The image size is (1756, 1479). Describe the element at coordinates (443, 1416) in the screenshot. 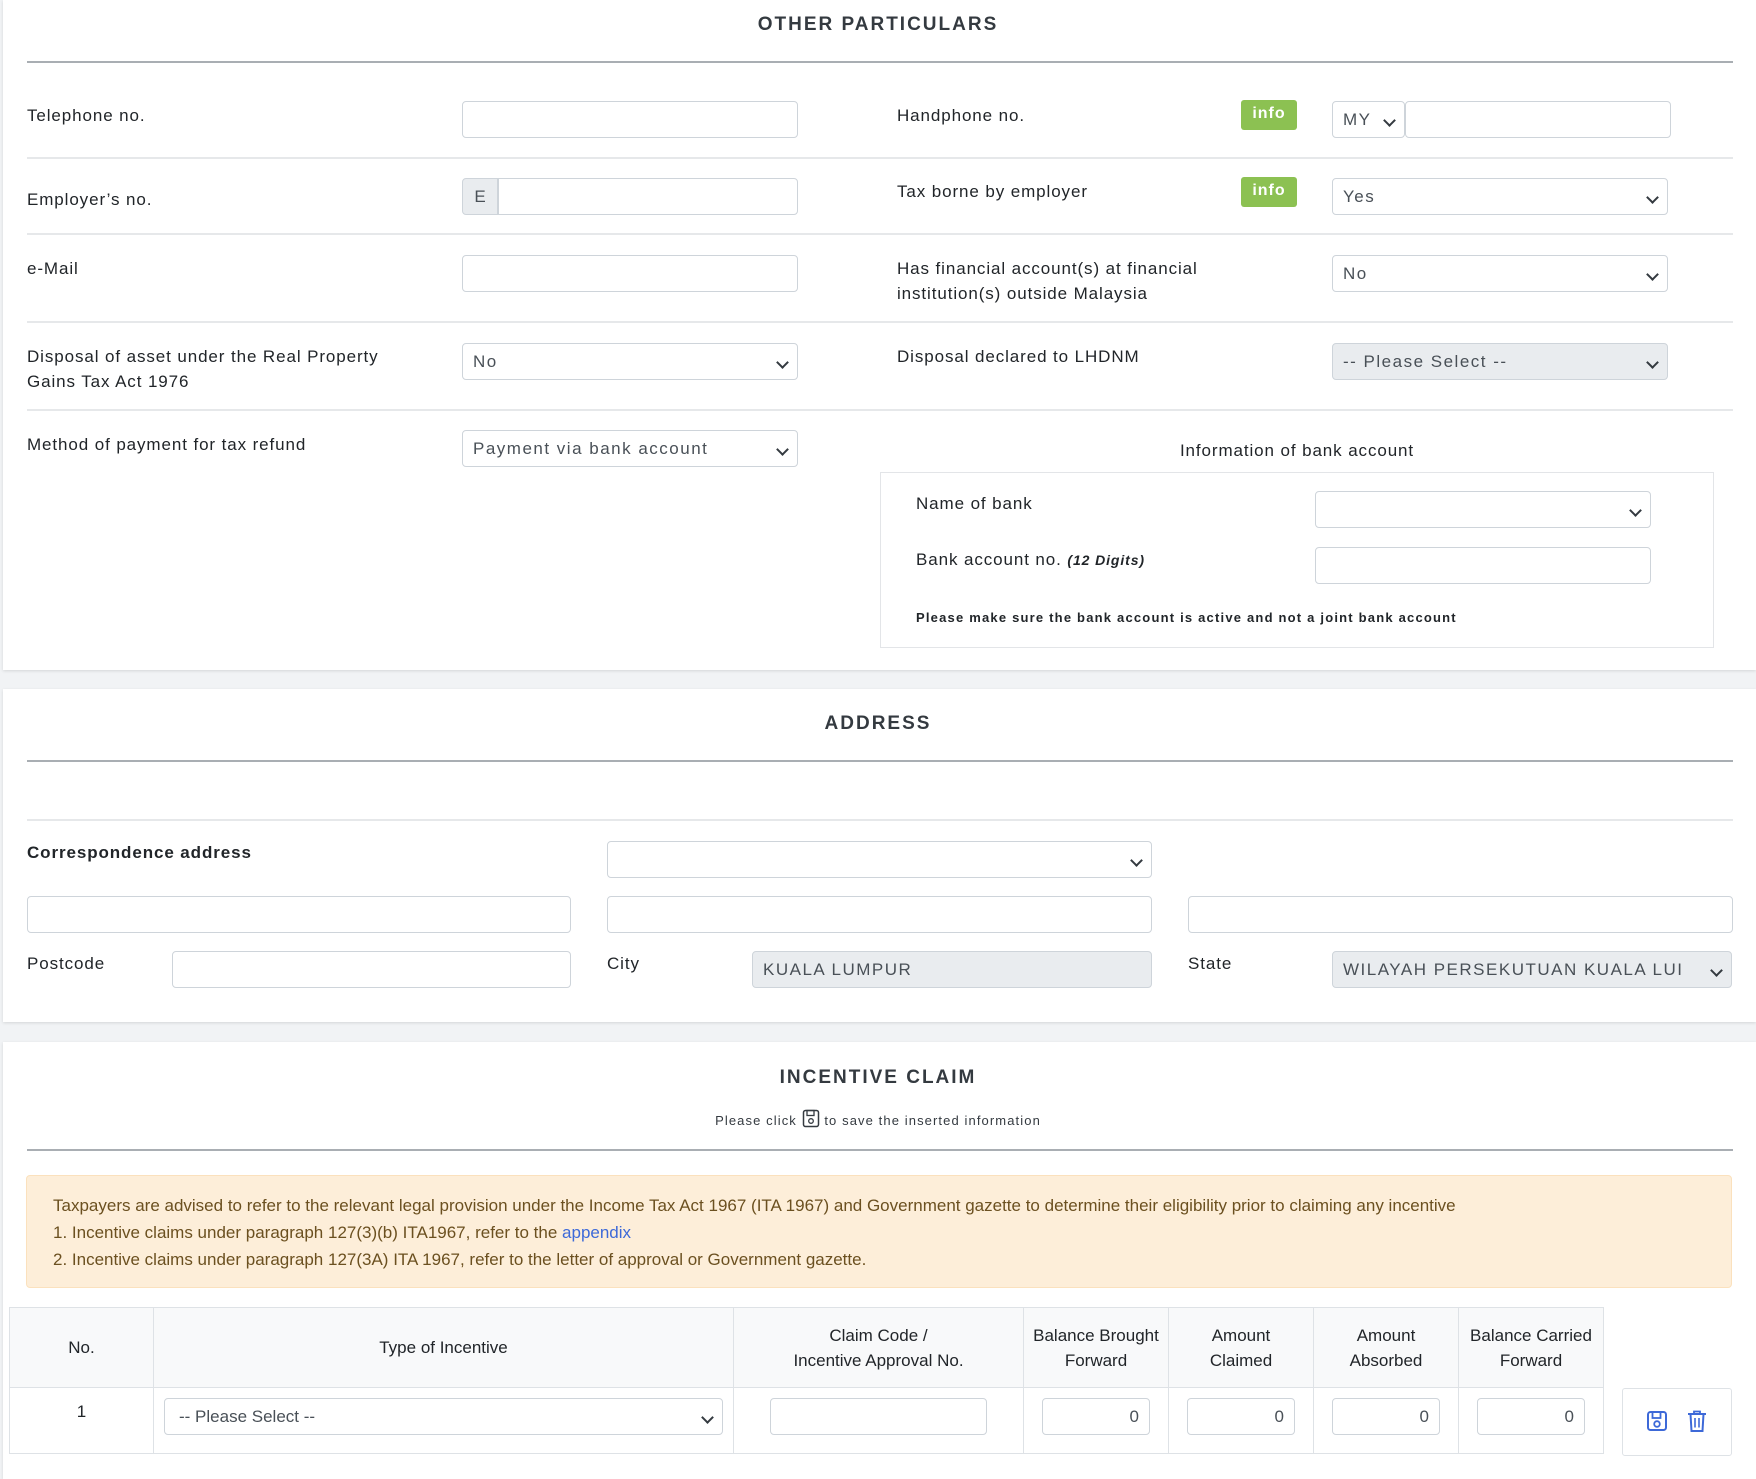

I see `incentive-type-select: -- Please Select --` at that location.